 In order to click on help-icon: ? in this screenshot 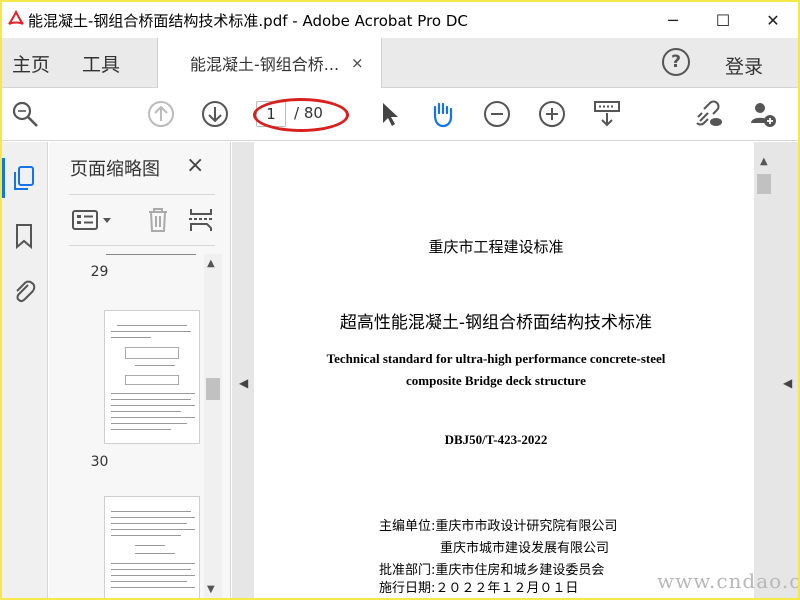, I will do `click(676, 62)`.